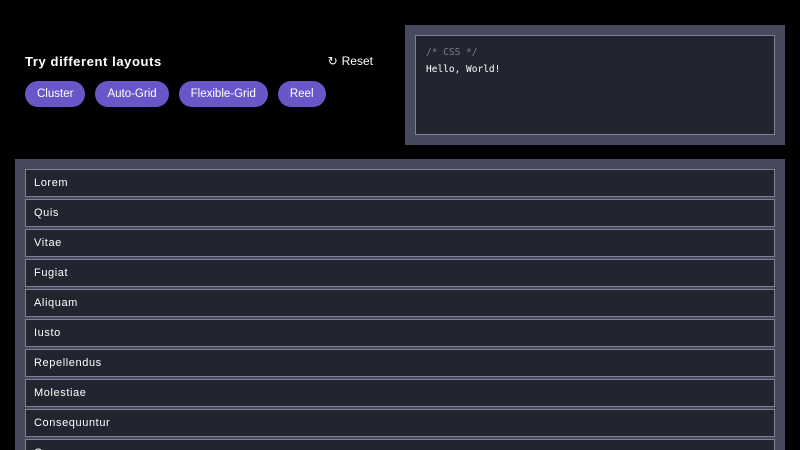  I want to click on flexible-grid-layout-button: Flexible-Grid, so click(223, 94).